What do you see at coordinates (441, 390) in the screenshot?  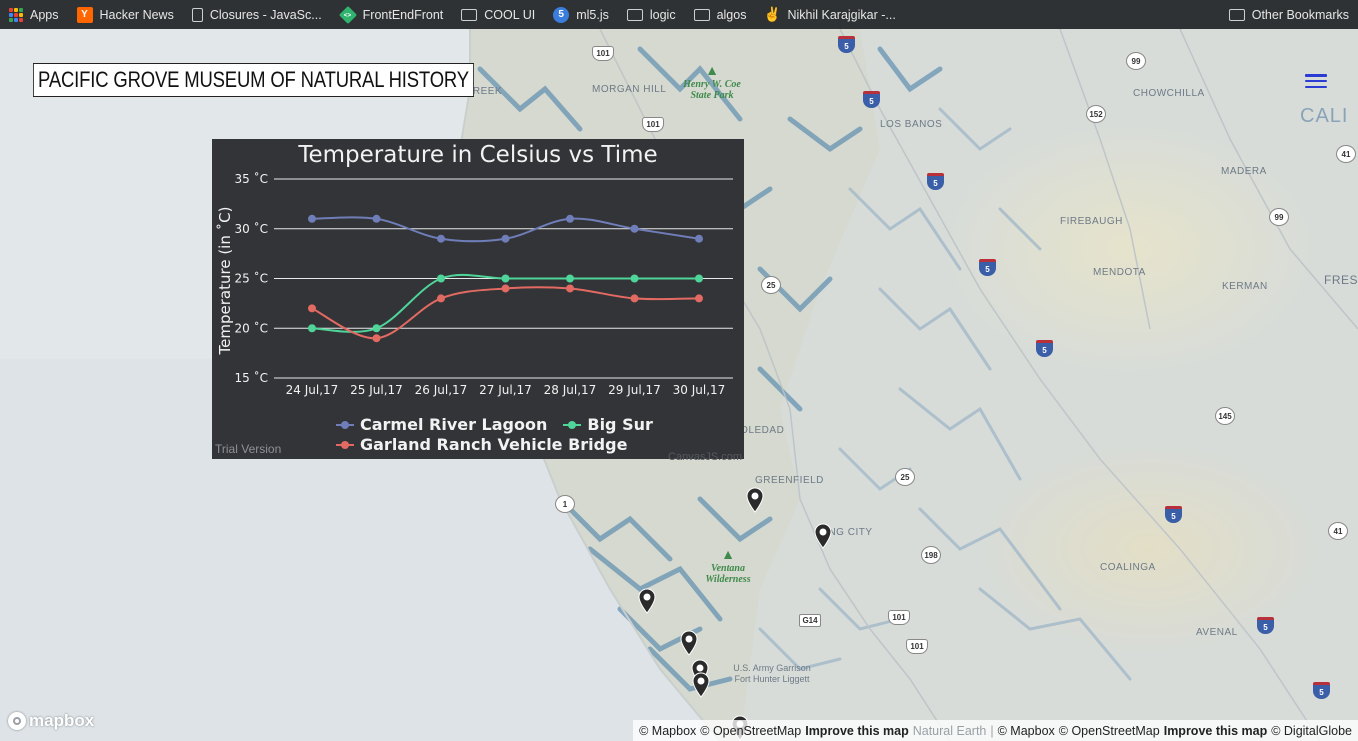 I see `x-tick-label: 26 Jul,17` at bounding box center [441, 390].